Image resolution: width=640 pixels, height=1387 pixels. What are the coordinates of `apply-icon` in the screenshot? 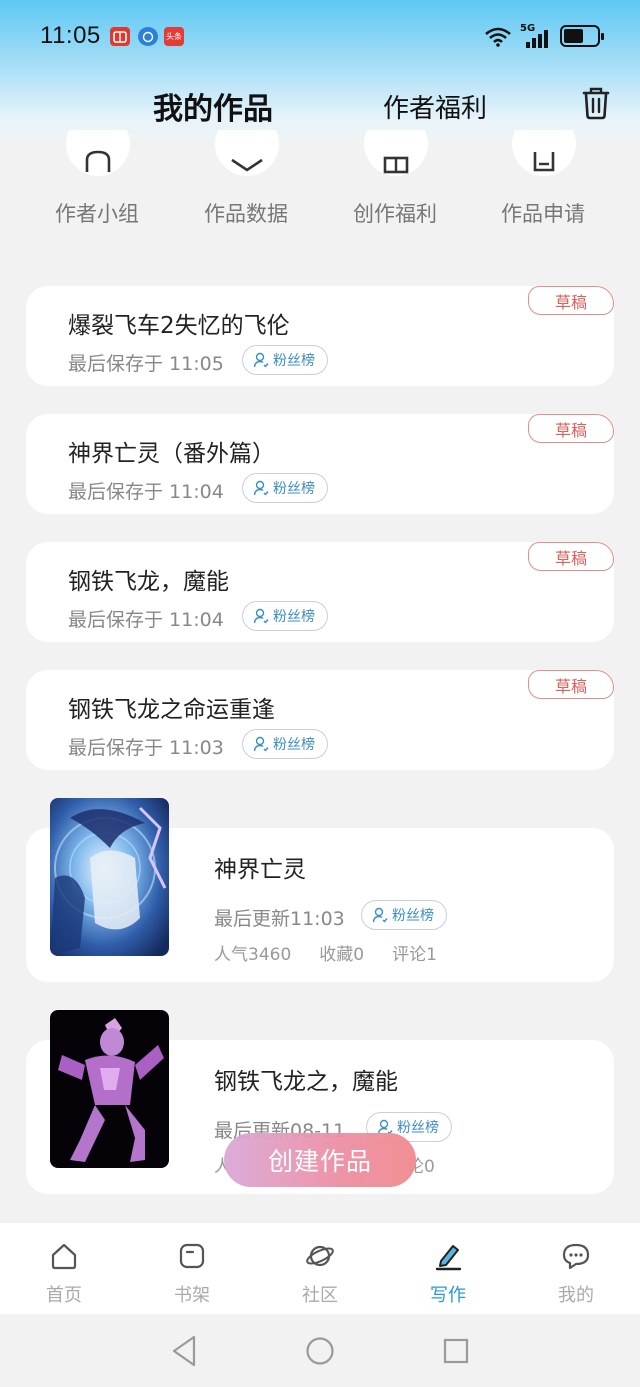 It's located at (544, 153).